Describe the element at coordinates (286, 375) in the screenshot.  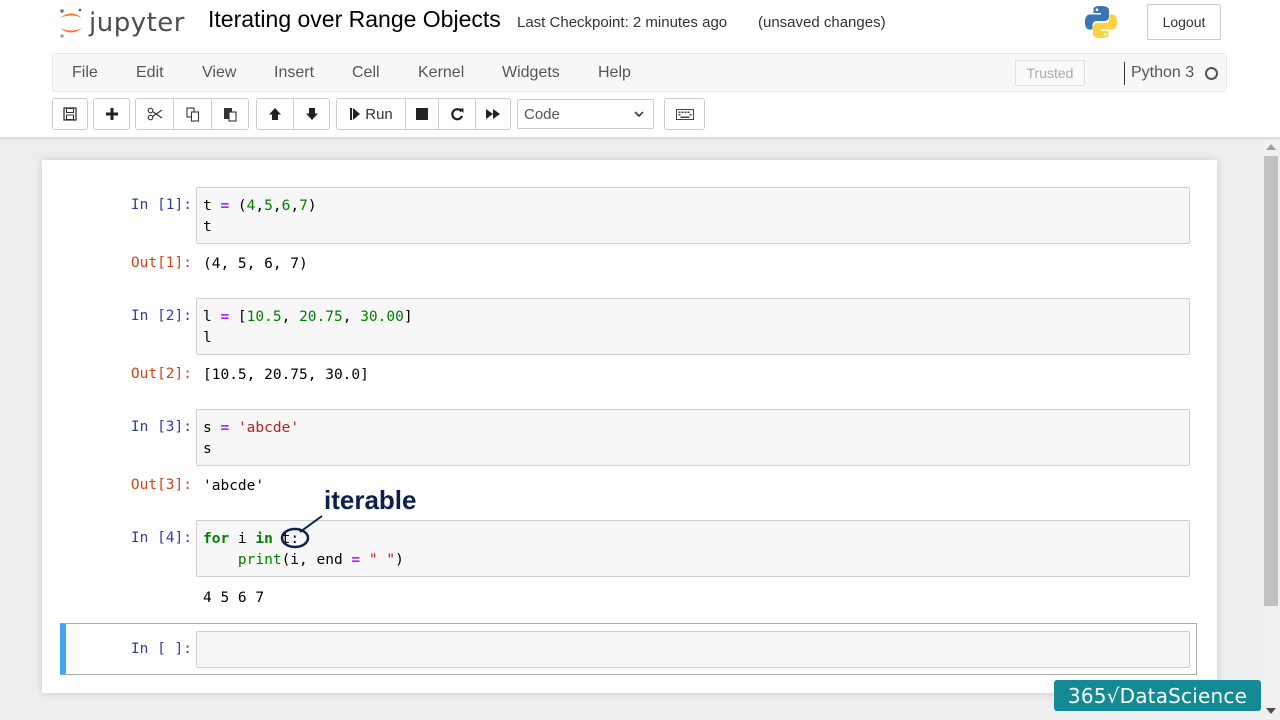
I see `cell-output: [10.5, 20.75, 30.0]` at that location.